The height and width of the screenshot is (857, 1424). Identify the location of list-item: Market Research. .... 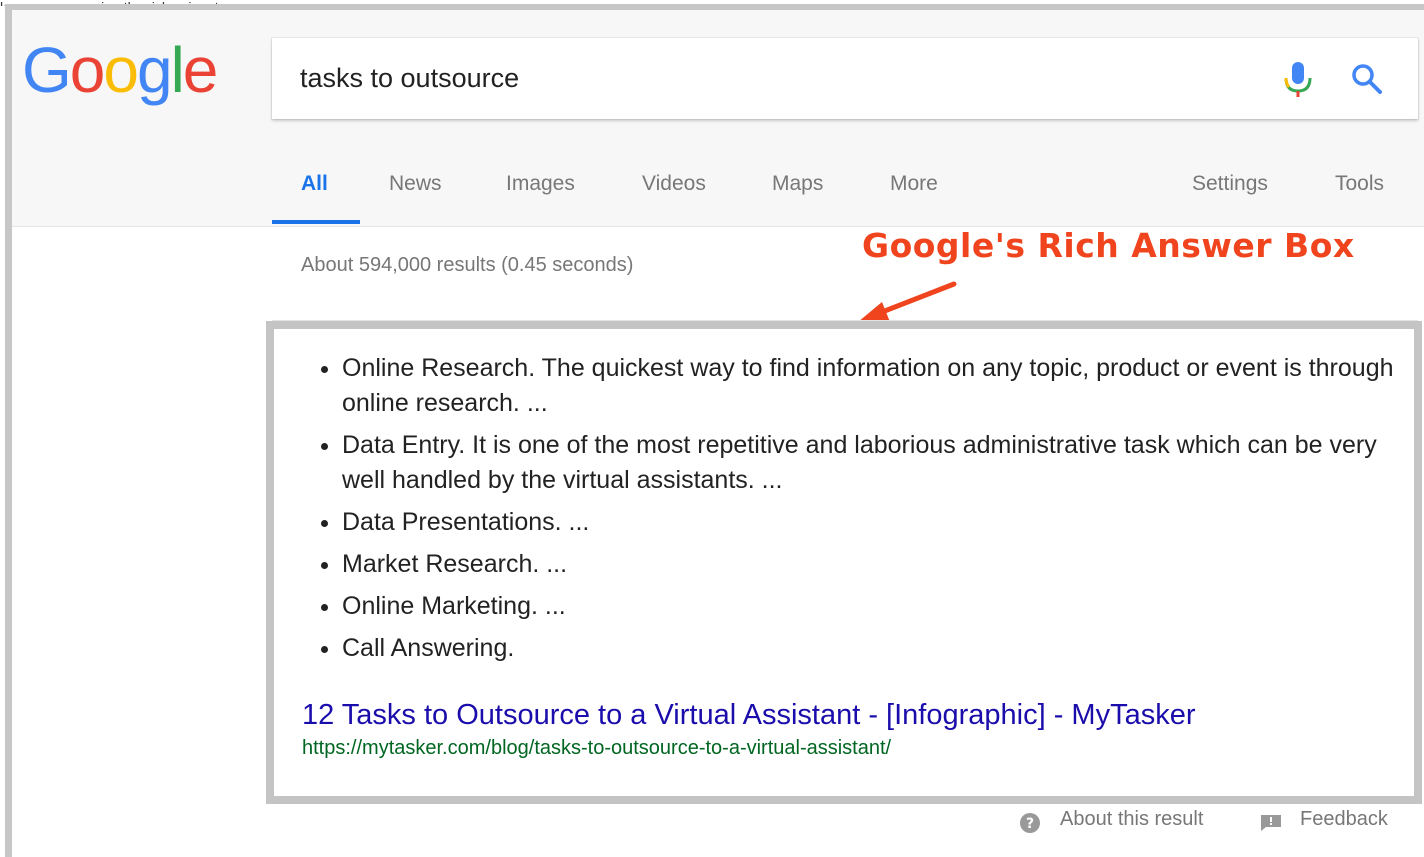
(882, 564).